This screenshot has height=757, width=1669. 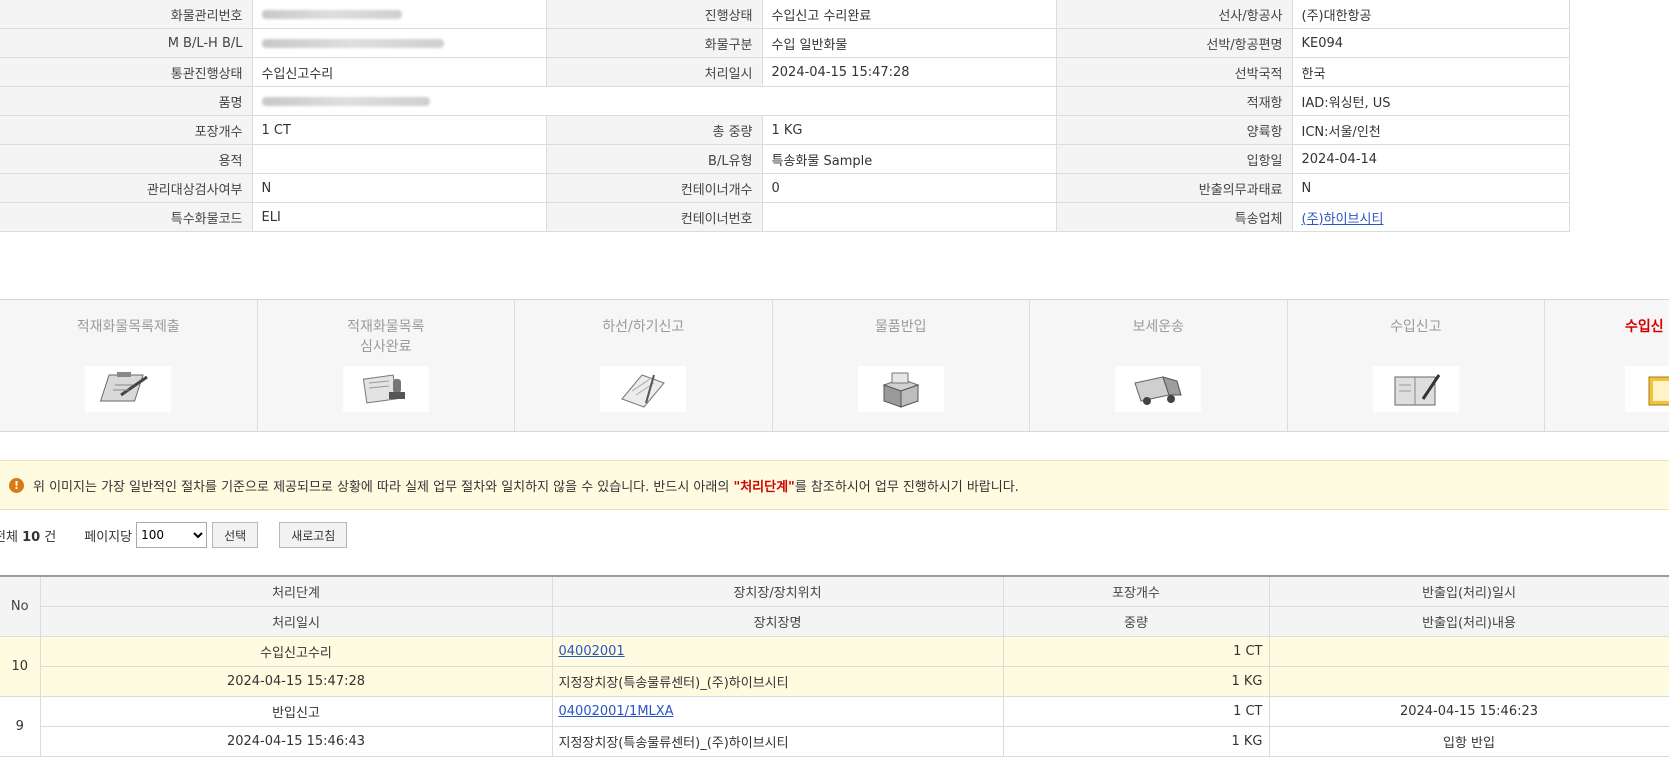 I want to click on process-step-label: 보세운송, so click(x=1158, y=327).